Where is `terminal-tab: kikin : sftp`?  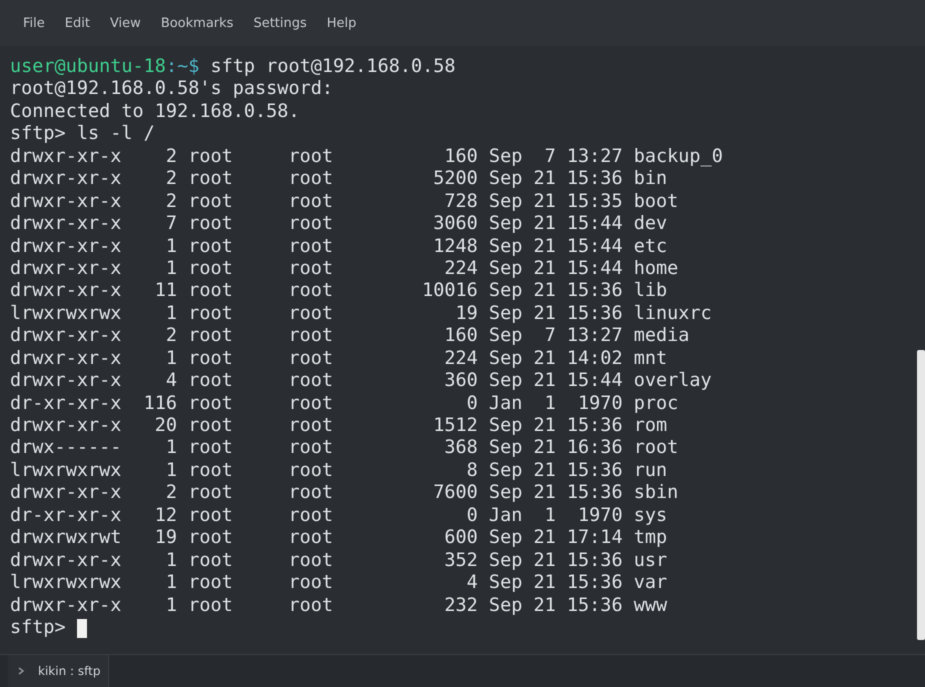 terminal-tab: kikin : sftp is located at coordinates (59, 671).